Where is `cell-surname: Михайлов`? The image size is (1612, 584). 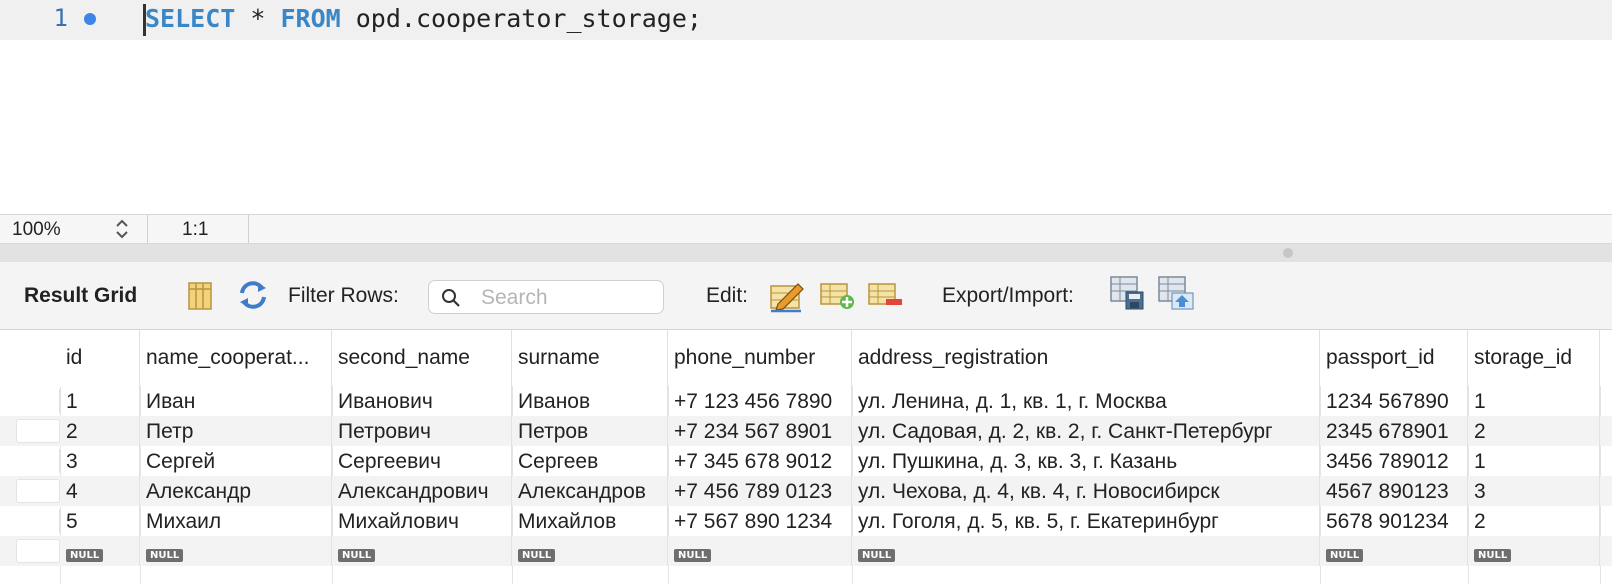
cell-surname: Михайлов is located at coordinates (590, 521).